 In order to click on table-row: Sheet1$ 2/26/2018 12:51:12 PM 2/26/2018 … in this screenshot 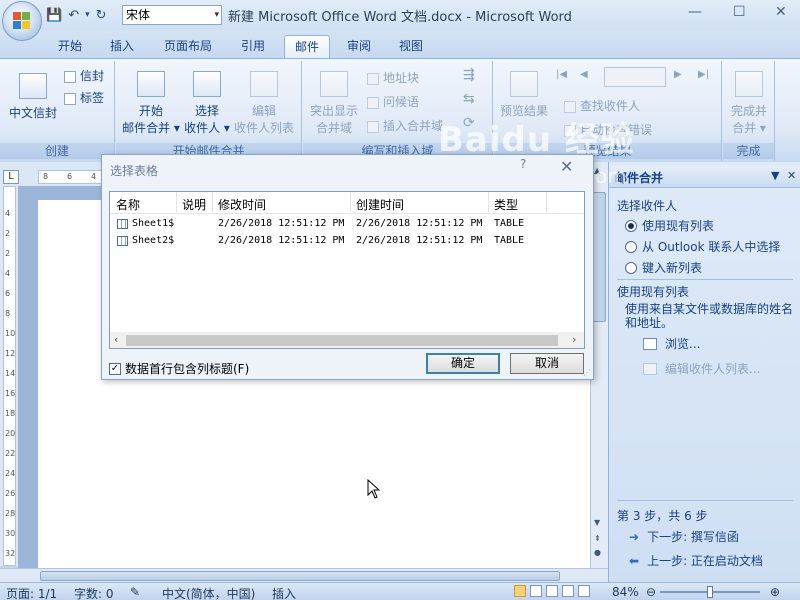, I will do `click(347, 224)`.